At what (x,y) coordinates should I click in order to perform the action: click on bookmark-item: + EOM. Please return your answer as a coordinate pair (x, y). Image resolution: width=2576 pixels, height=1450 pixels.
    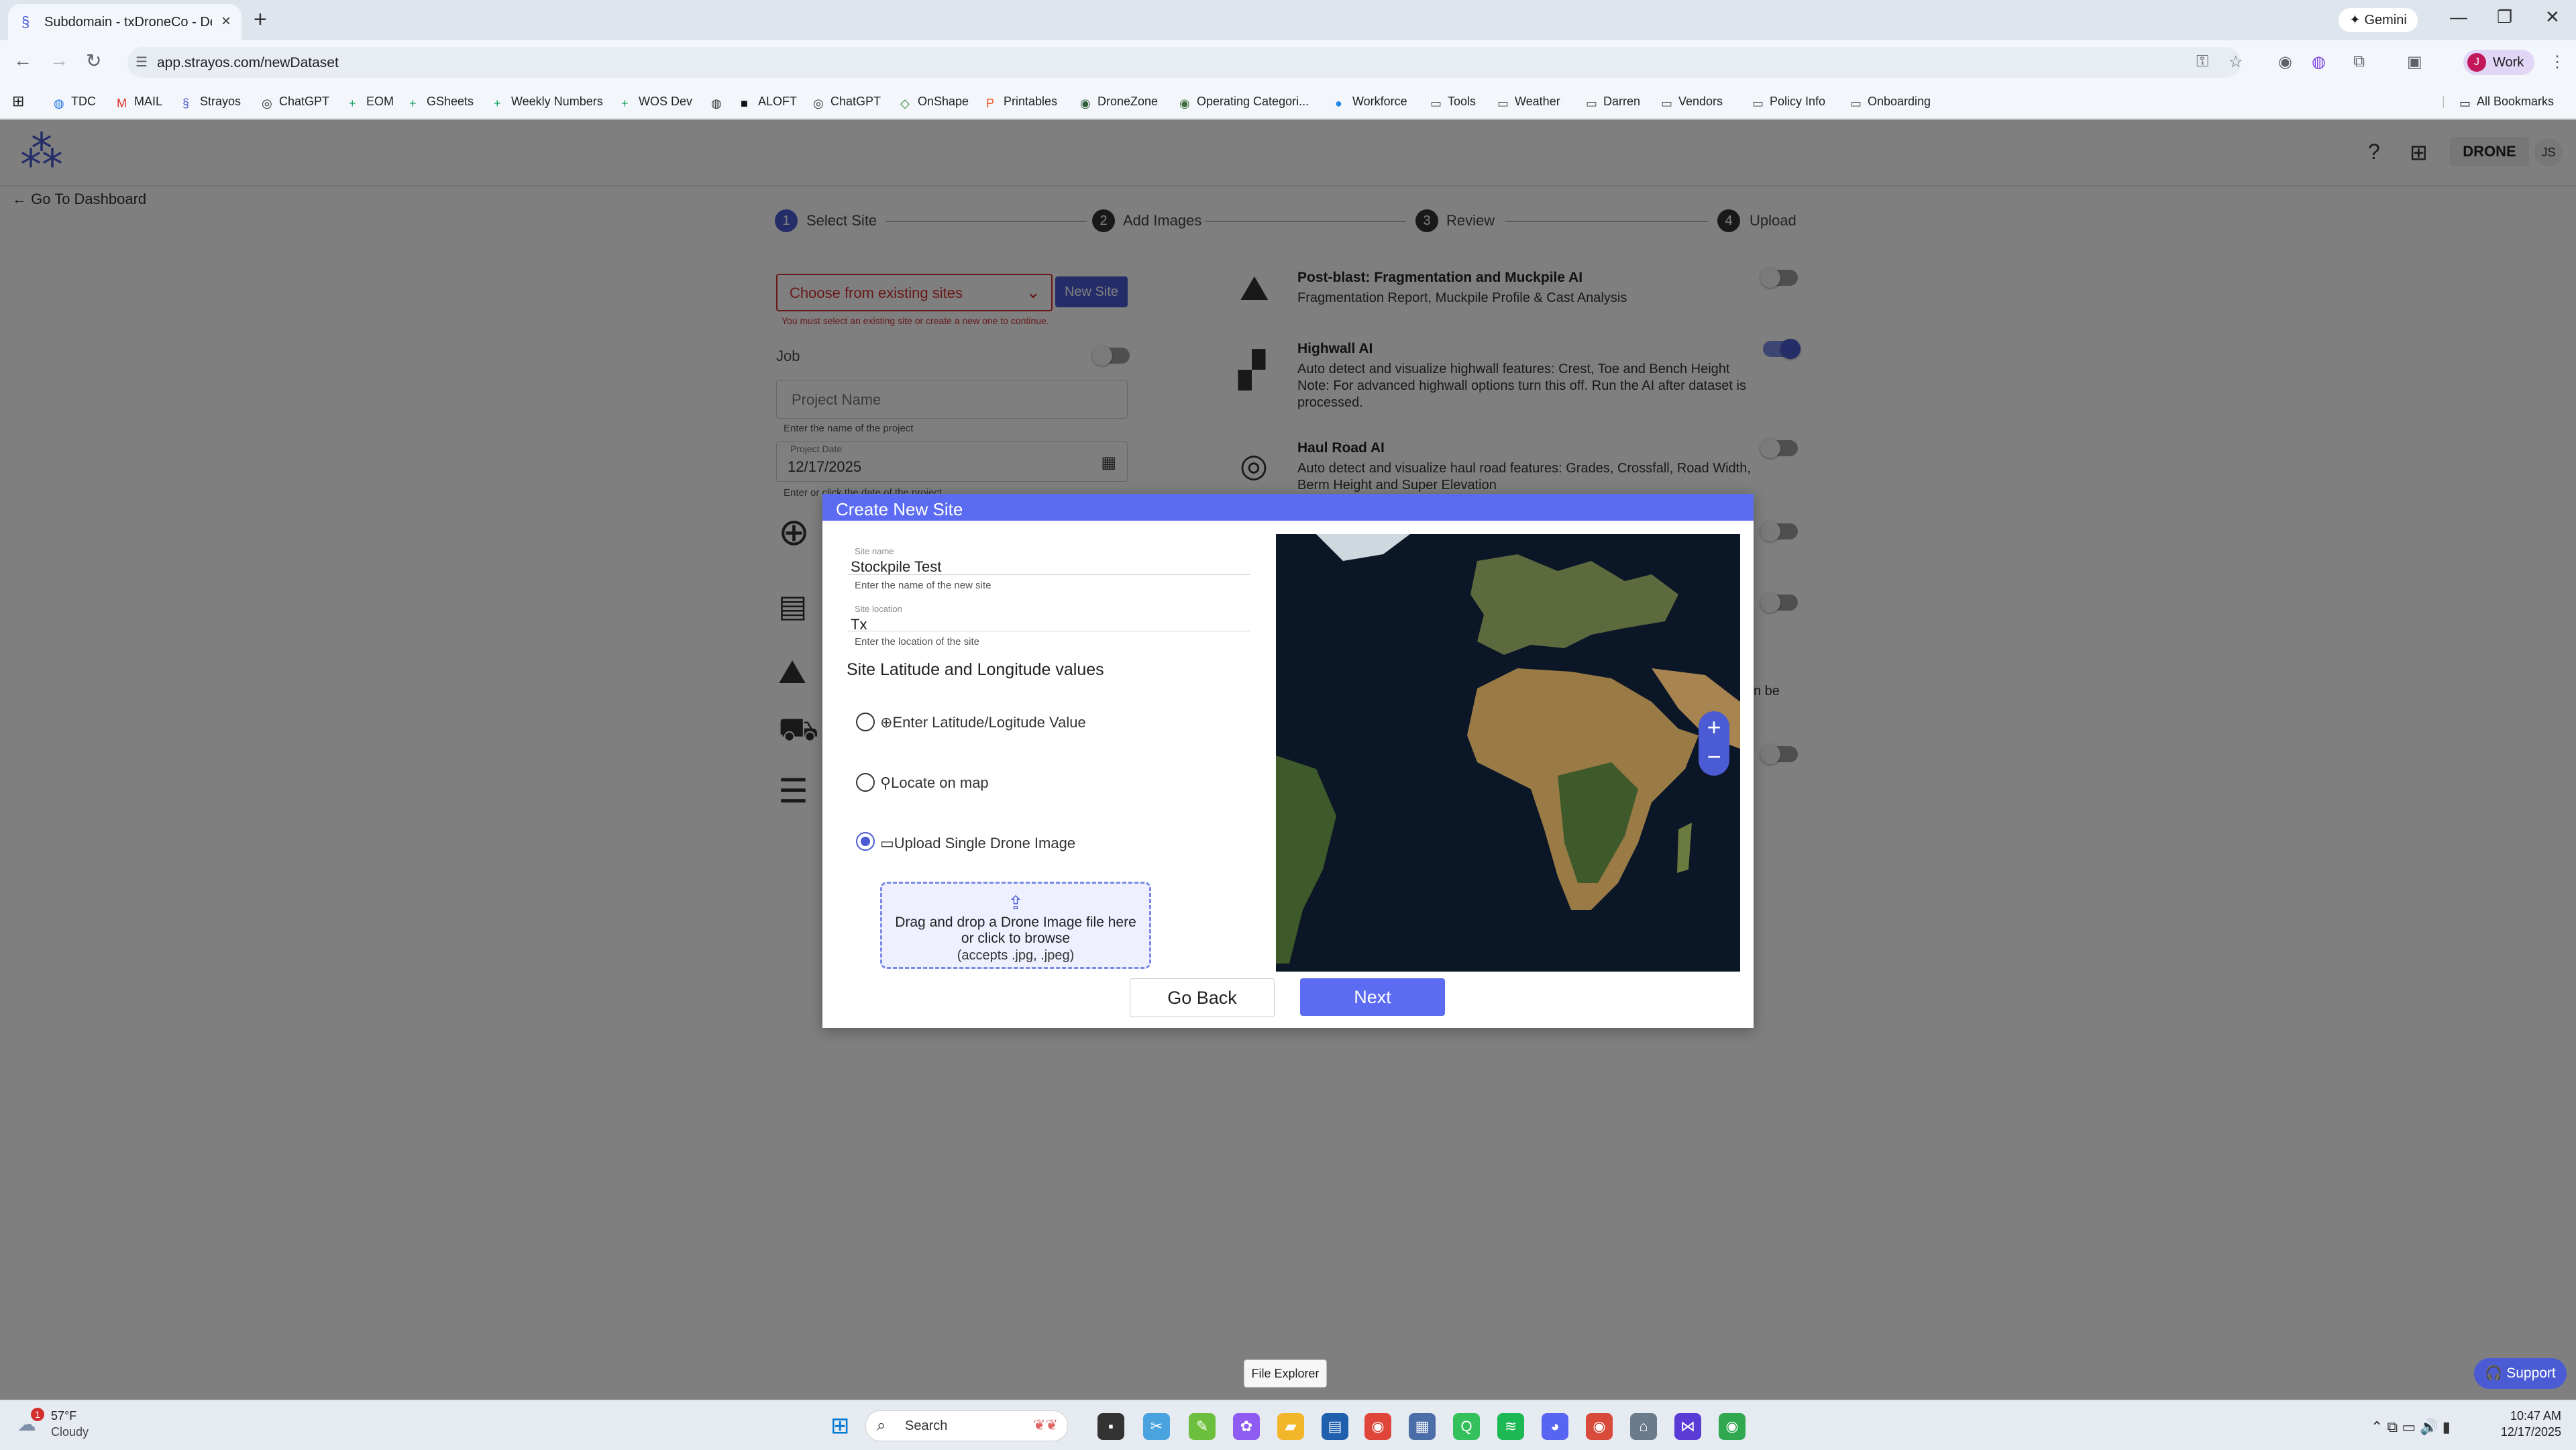
    Looking at the image, I should click on (371, 101).